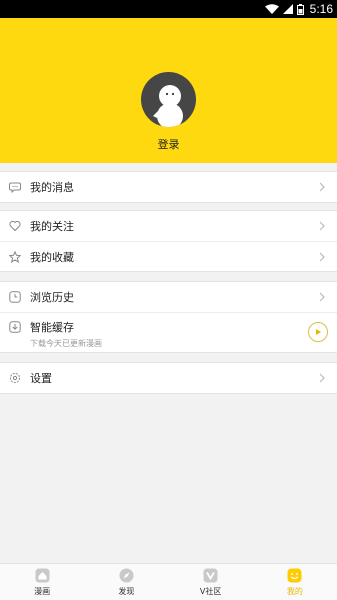 The height and width of the screenshot is (600, 337). What do you see at coordinates (321, 9) in the screenshot?
I see `status-time: 5:16` at bounding box center [321, 9].